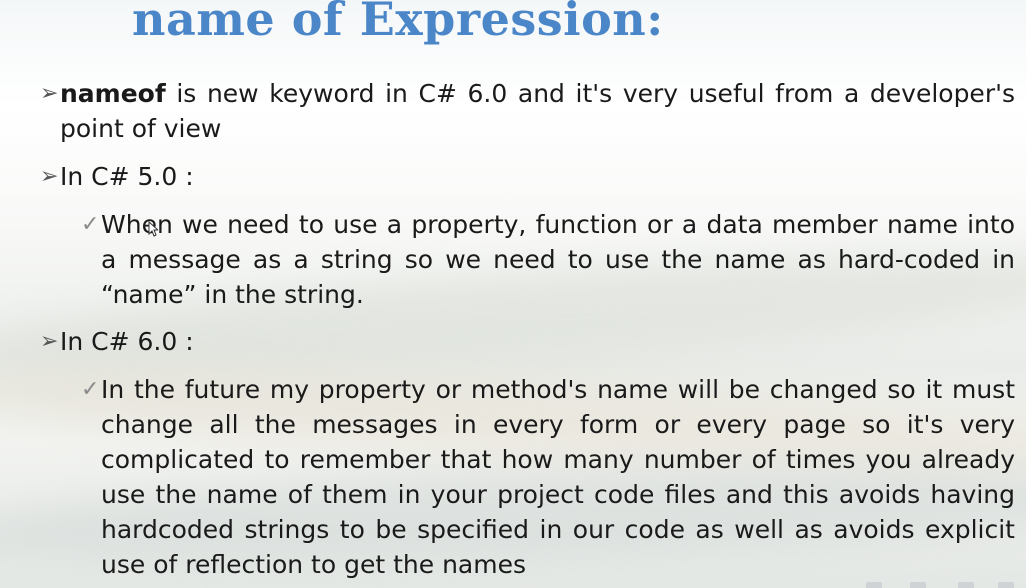  Describe the element at coordinates (527, 176) in the screenshot. I see `bullet-csharp5: ➢ In C# 5.0 :` at that location.